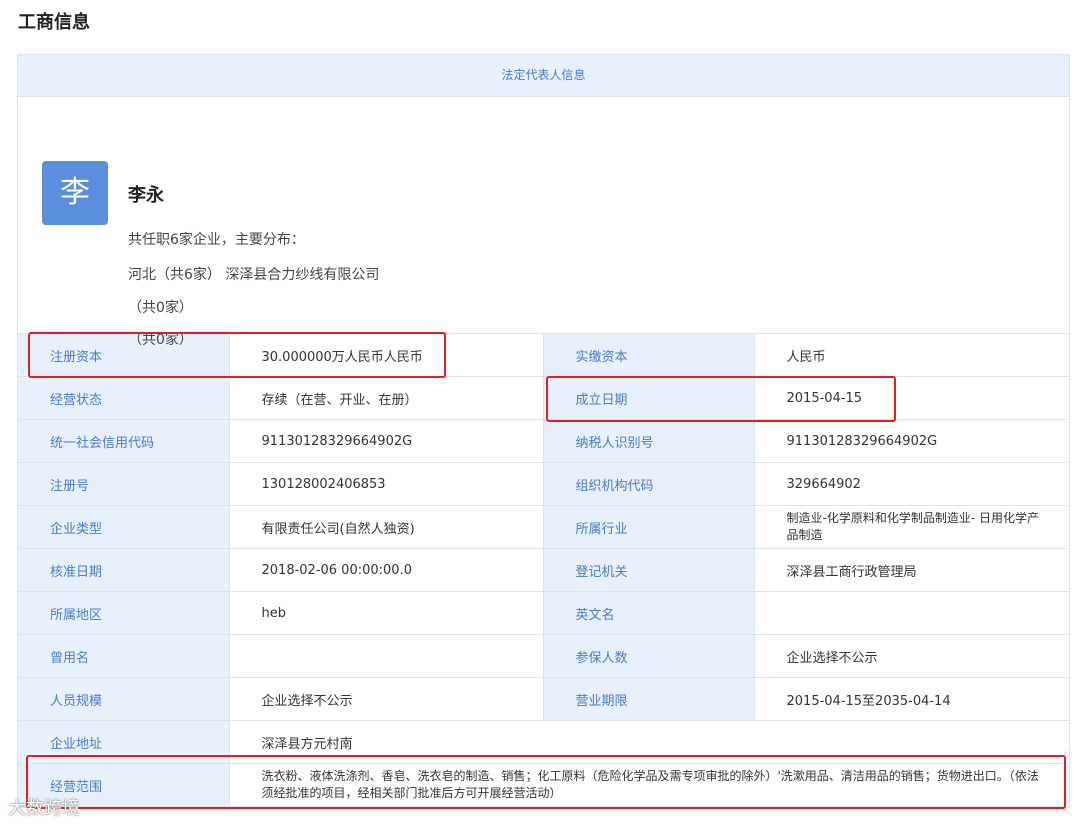 Image resolution: width=1080 pixels, height=824 pixels. I want to click on field-label: 曾用名, so click(124, 656).